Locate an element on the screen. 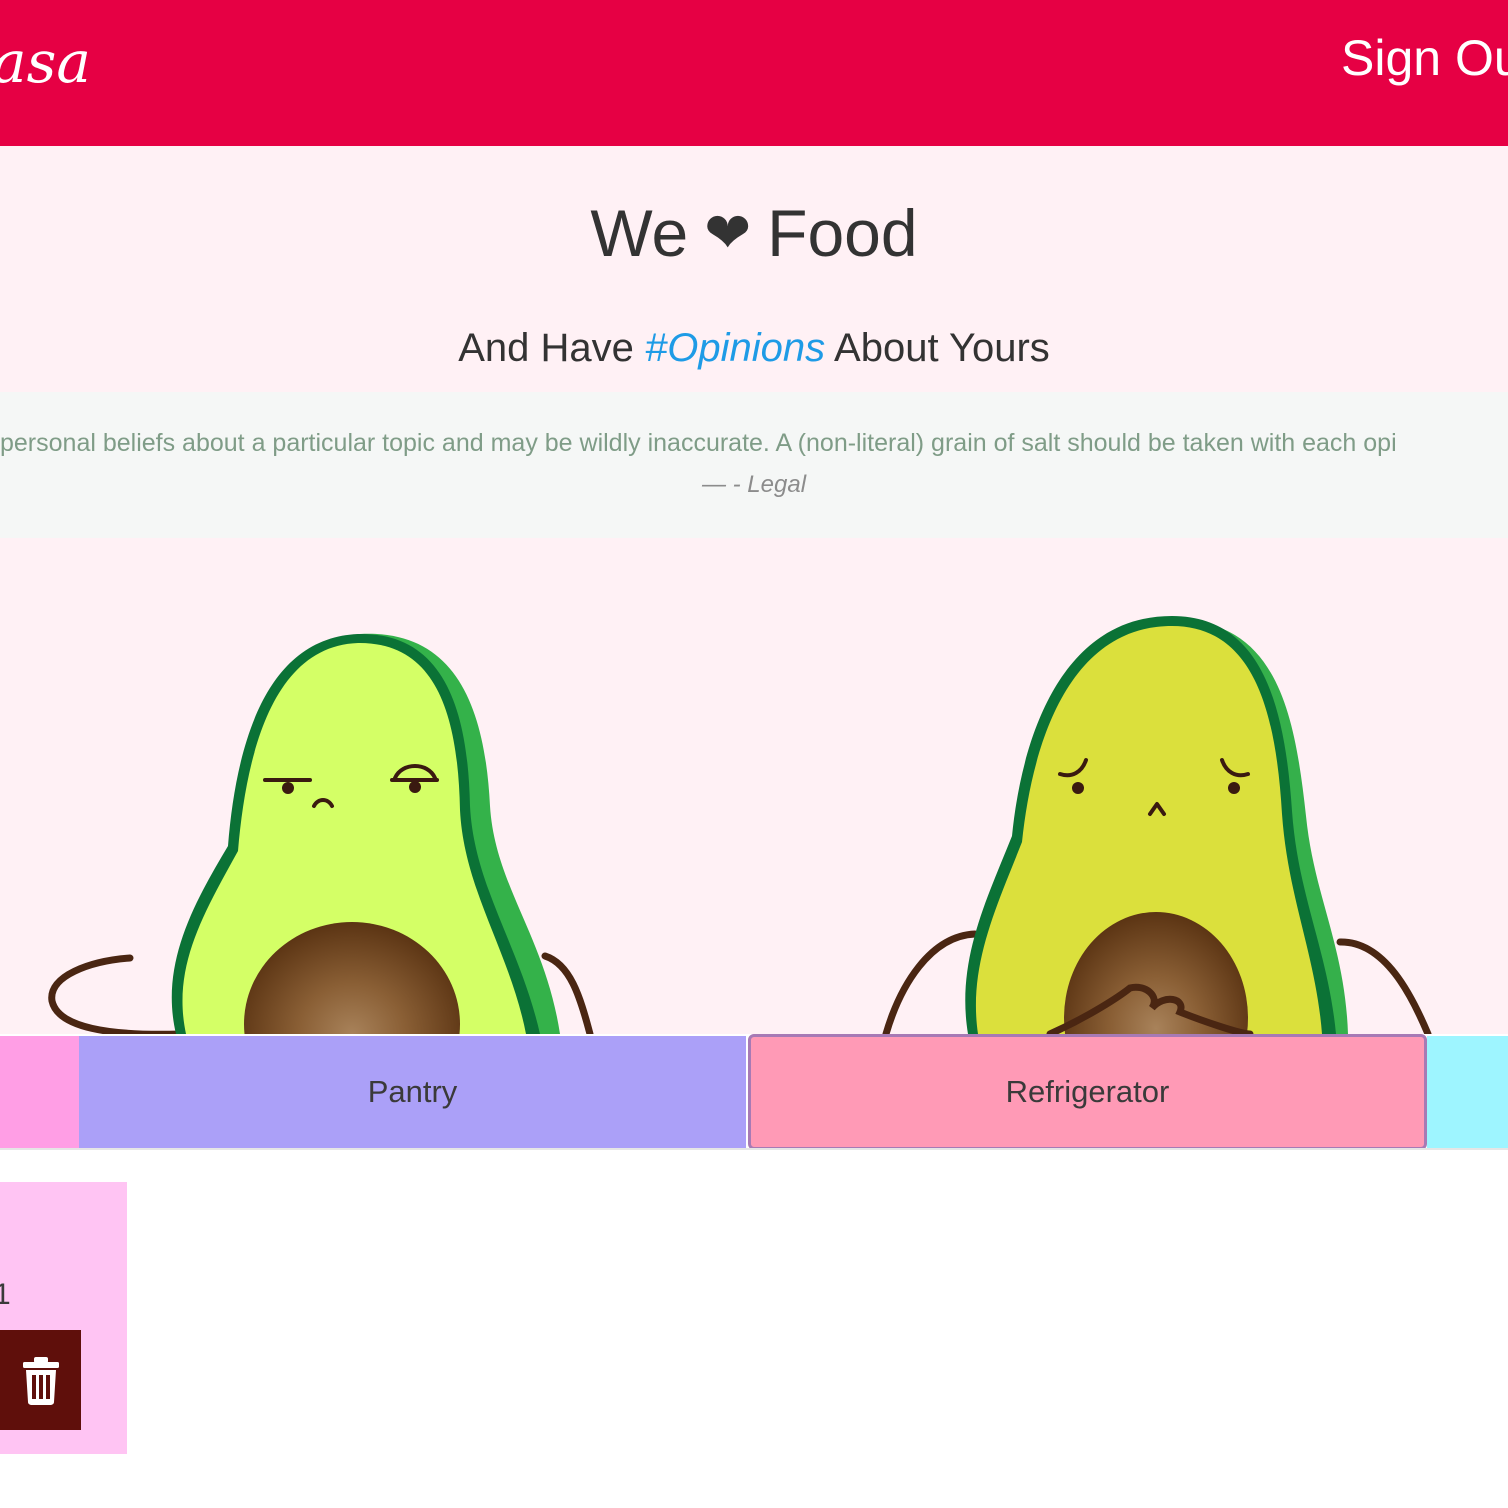 The image size is (1508, 1508). tab-refrigerator: Refrigerator is located at coordinates (1087, 1091).